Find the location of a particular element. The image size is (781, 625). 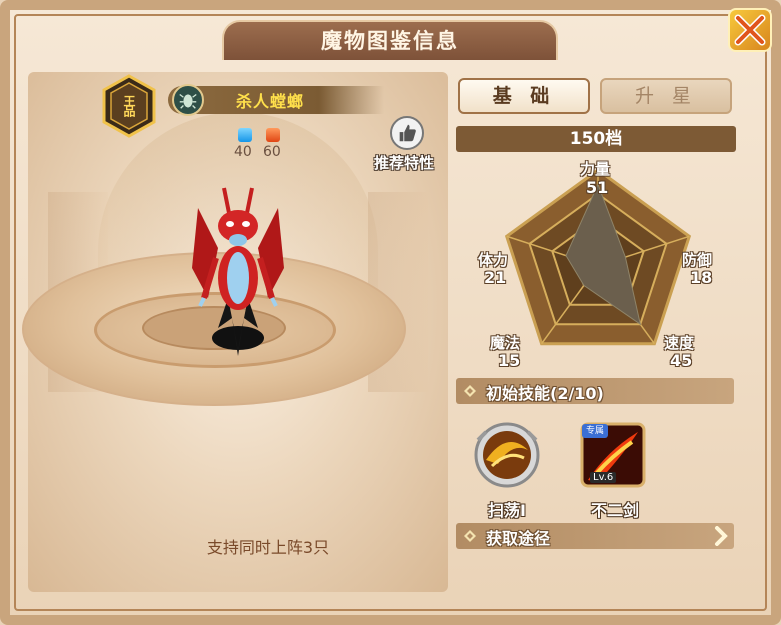

close-button is located at coordinates (750, 30).